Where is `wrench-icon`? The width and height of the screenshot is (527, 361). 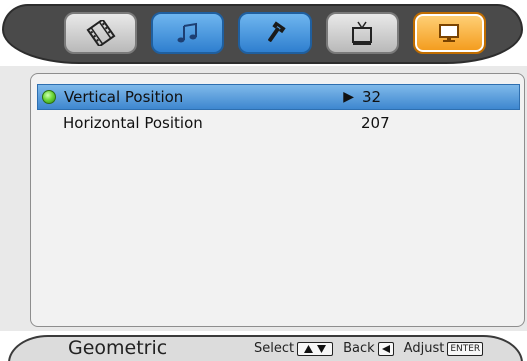 wrench-icon is located at coordinates (275, 33).